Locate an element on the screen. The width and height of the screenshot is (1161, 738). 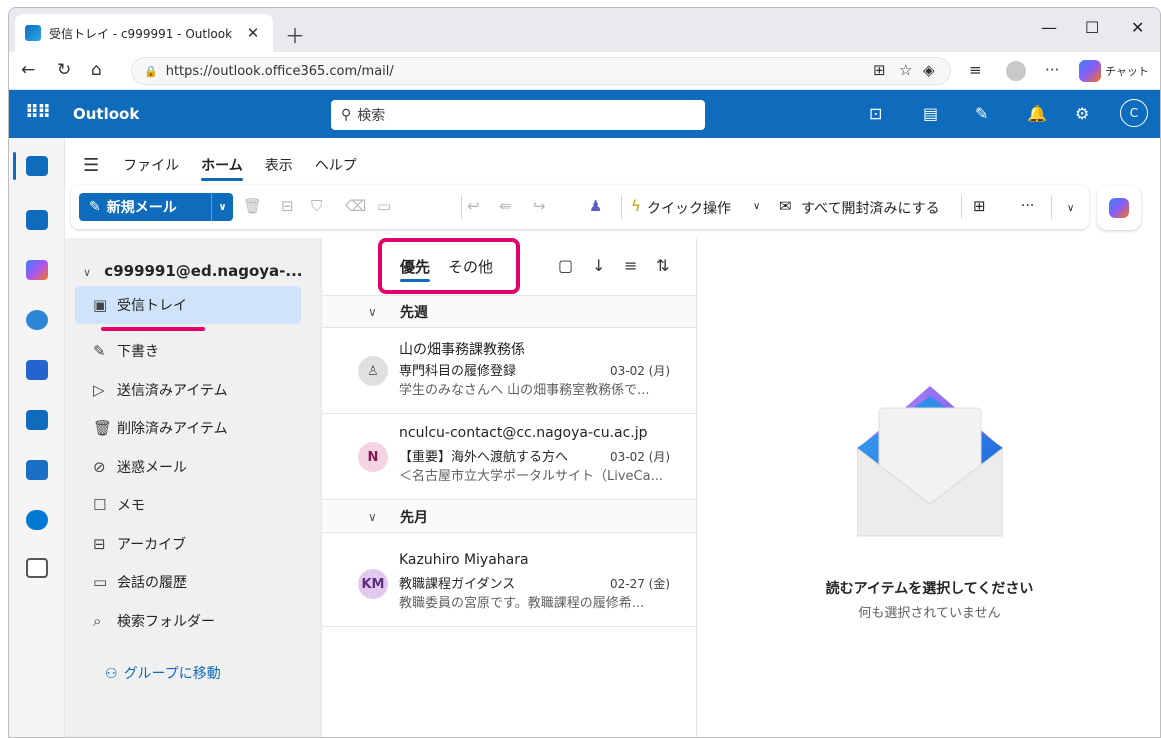
menu-file: ファイル is located at coordinates (151, 165).